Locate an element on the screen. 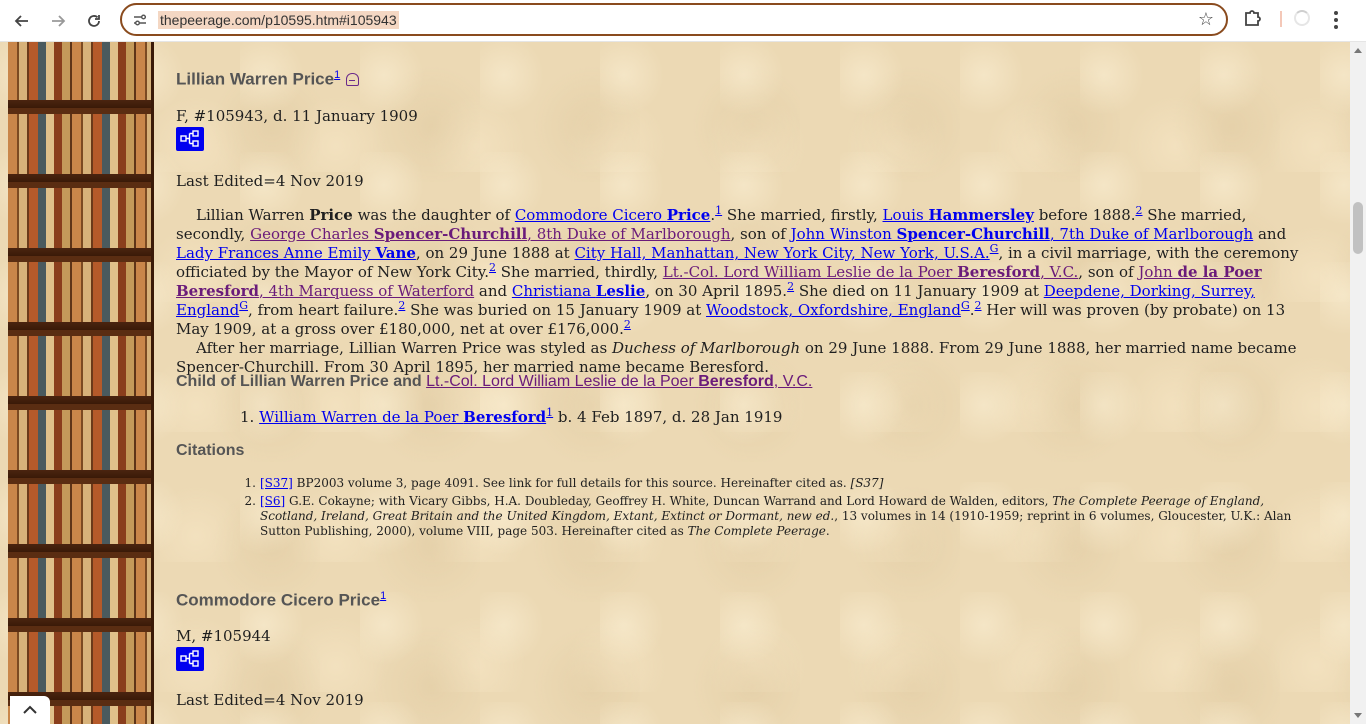 This screenshot has height=724, width=1366. scroll-top-button is located at coordinates (30, 710).